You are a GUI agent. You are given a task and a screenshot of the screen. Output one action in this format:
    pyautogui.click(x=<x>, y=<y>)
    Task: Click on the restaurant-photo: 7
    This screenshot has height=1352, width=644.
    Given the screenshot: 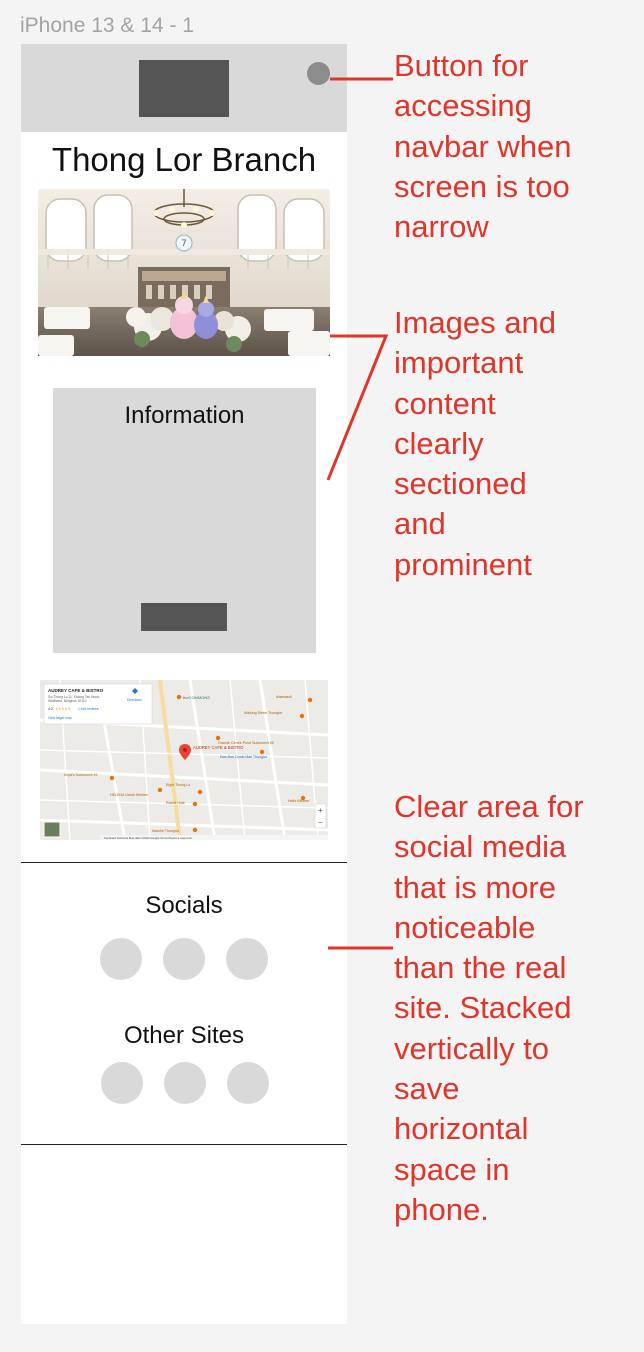 What is the action you would take?
    pyautogui.click(x=184, y=272)
    